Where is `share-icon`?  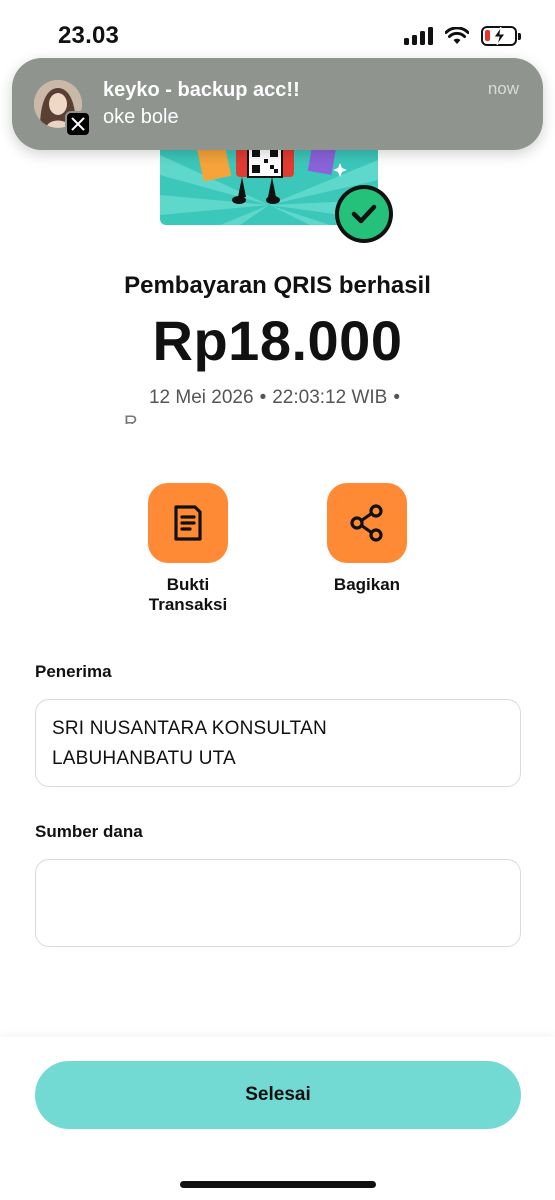 share-icon is located at coordinates (366, 523).